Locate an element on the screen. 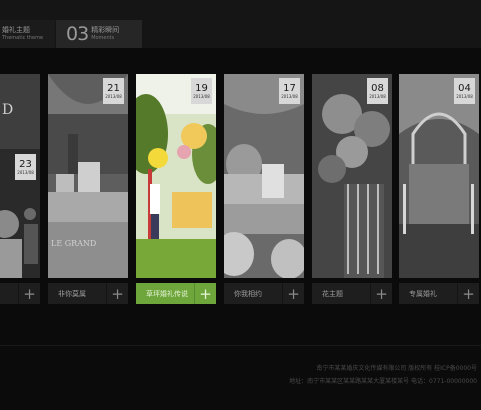  gallery-panel: 17 2013/08 is located at coordinates (264, 189).